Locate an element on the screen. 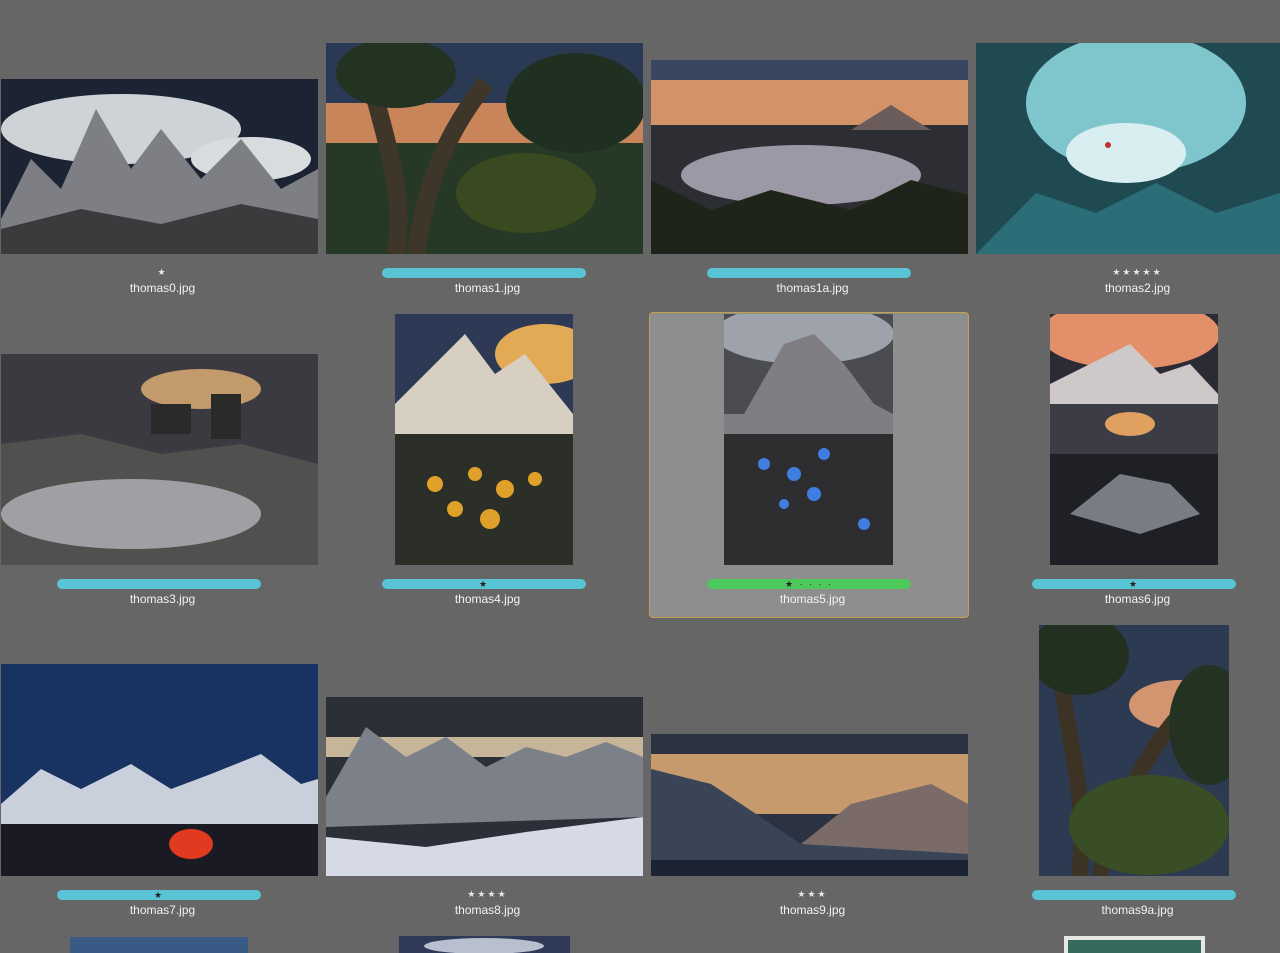 This screenshot has width=1280, height=953. file-name: thomas9.jpg is located at coordinates (812, 910).